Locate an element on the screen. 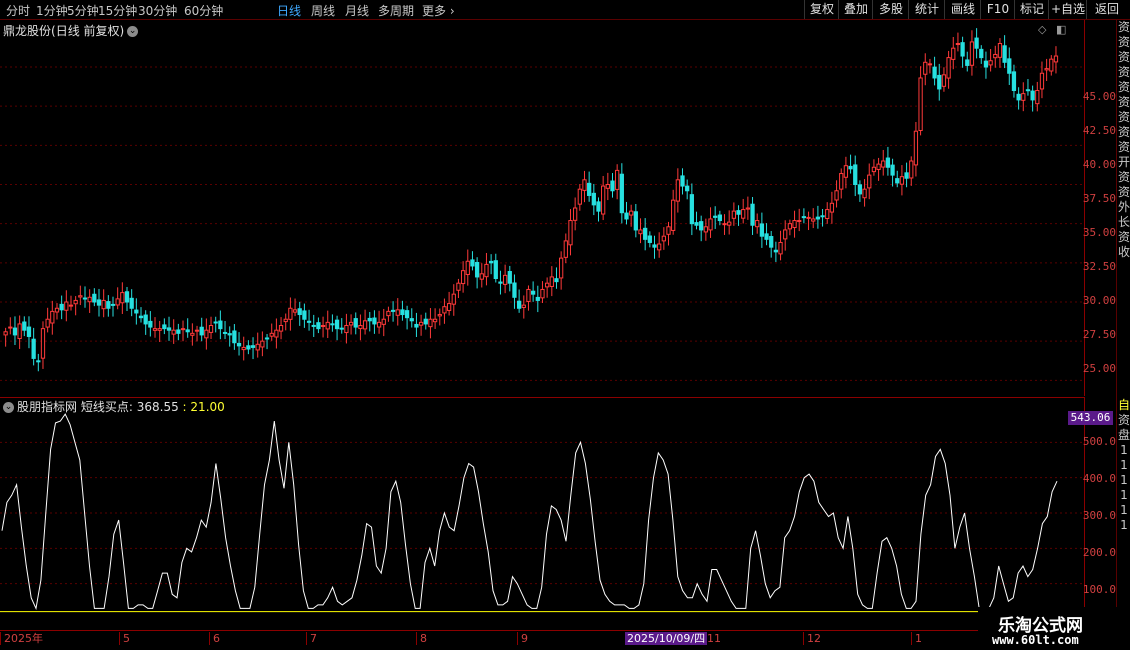 The width and height of the screenshot is (1130, 650). right-strip-char: 盘 is located at coordinates (1123, 435).